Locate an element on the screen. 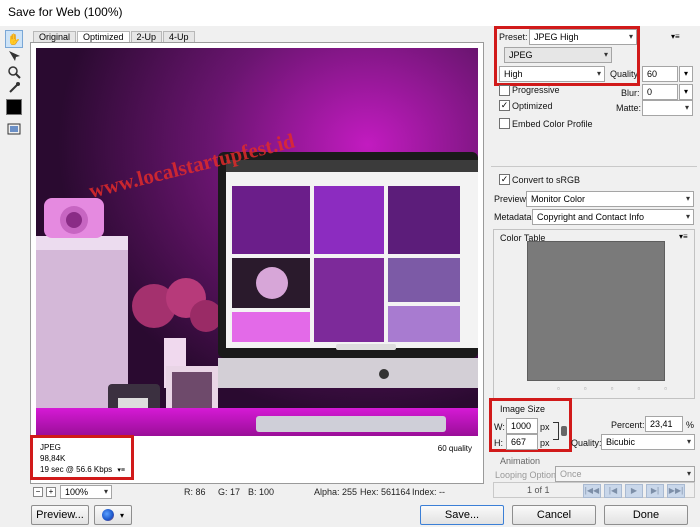 The width and height of the screenshot is (700, 527). map-color-icon: ▫ is located at coordinates (558, 389).